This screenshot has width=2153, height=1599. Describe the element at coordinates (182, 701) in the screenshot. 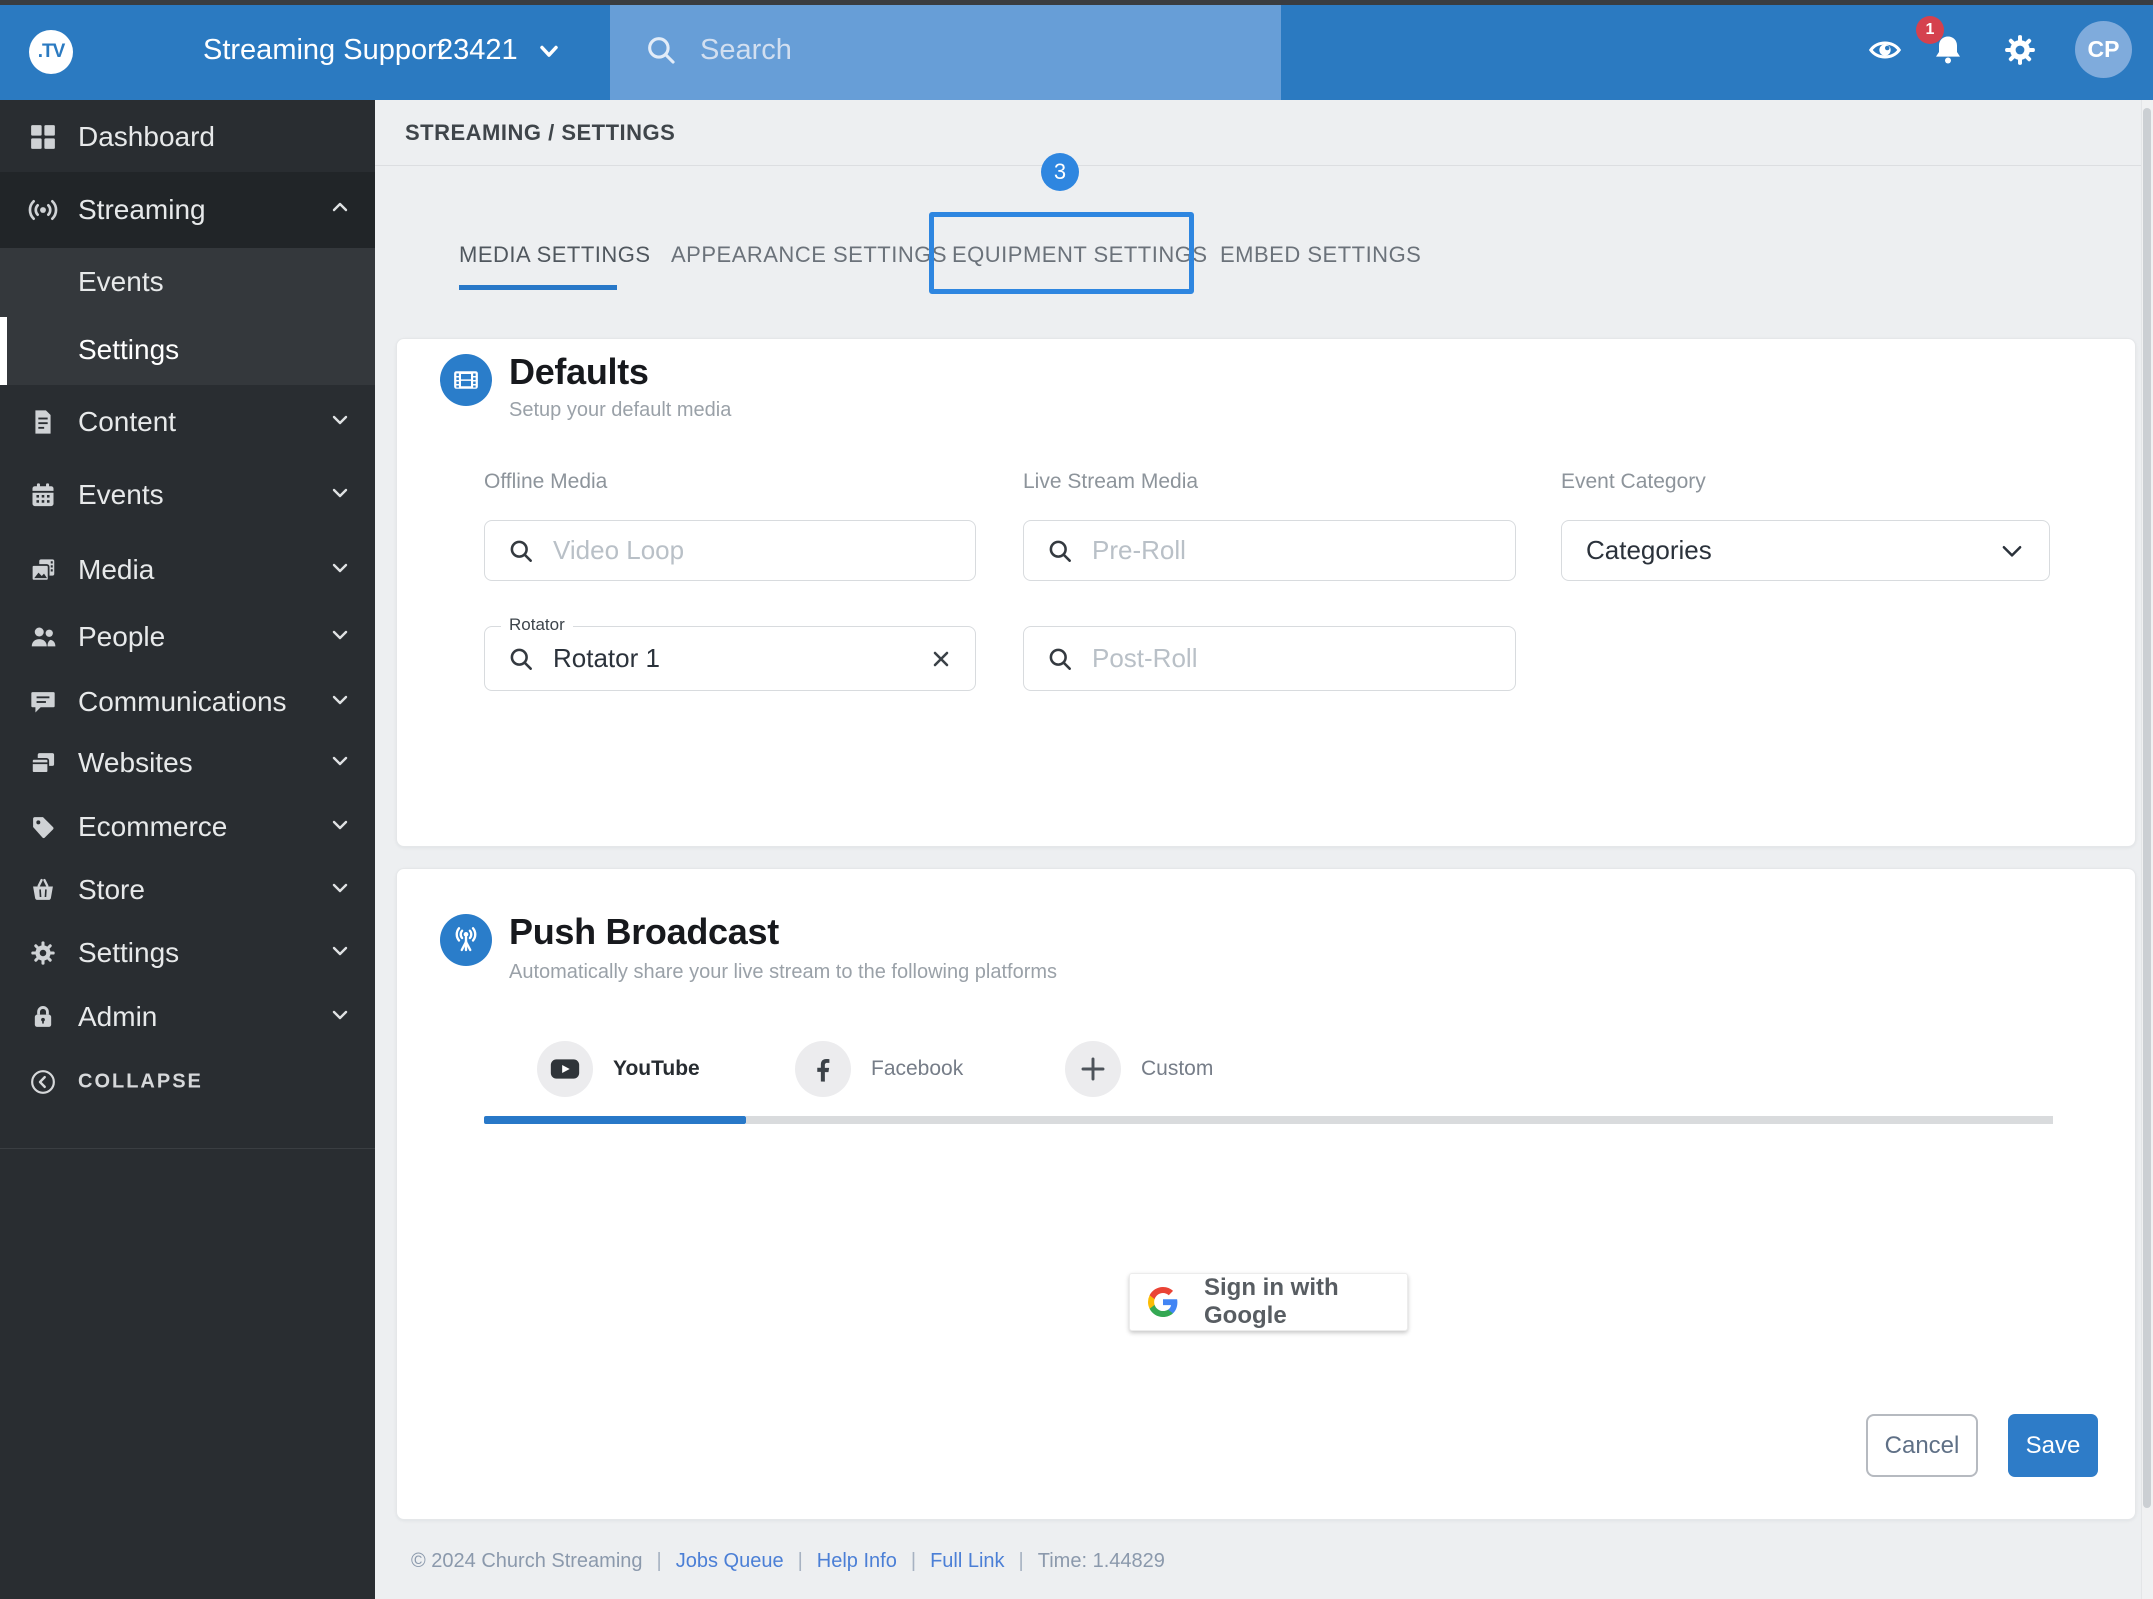

I see `sidebar-item-label: Communications` at that location.